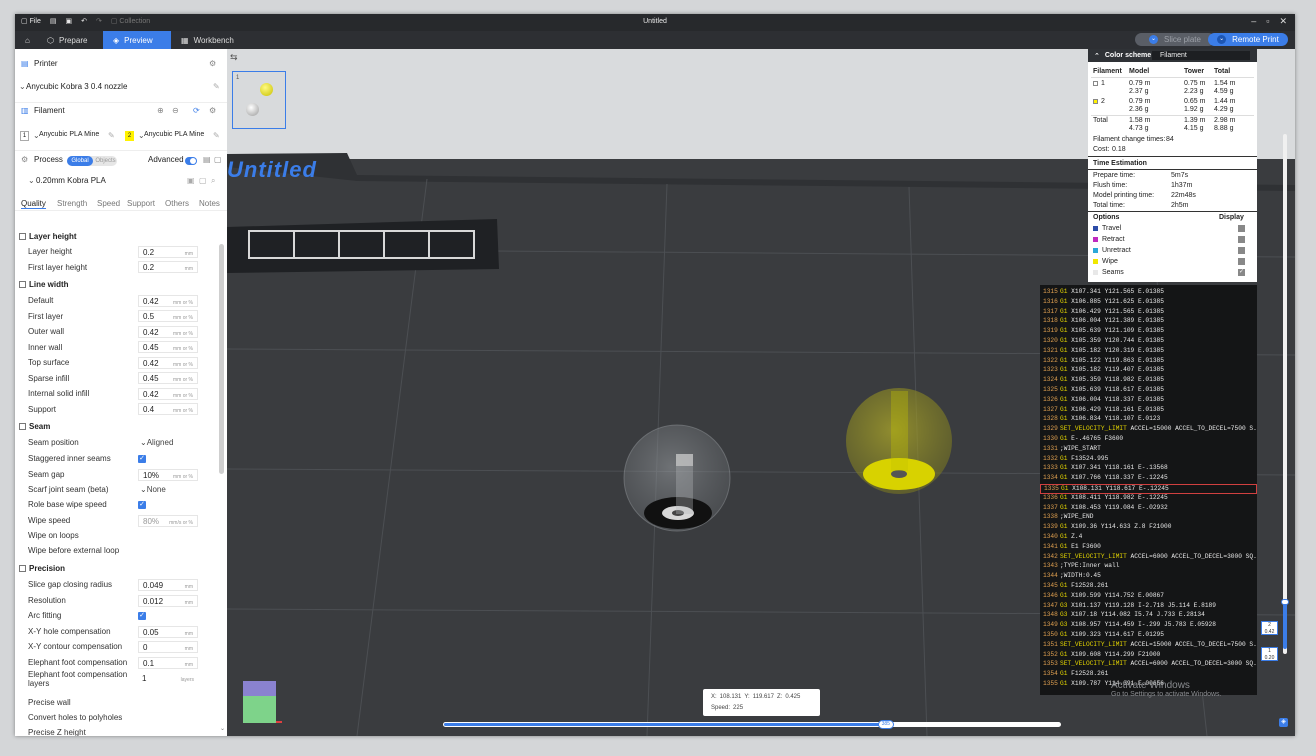 The width and height of the screenshot is (1316, 756). I want to click on edit-filament-2-icon: ✎, so click(216, 135).